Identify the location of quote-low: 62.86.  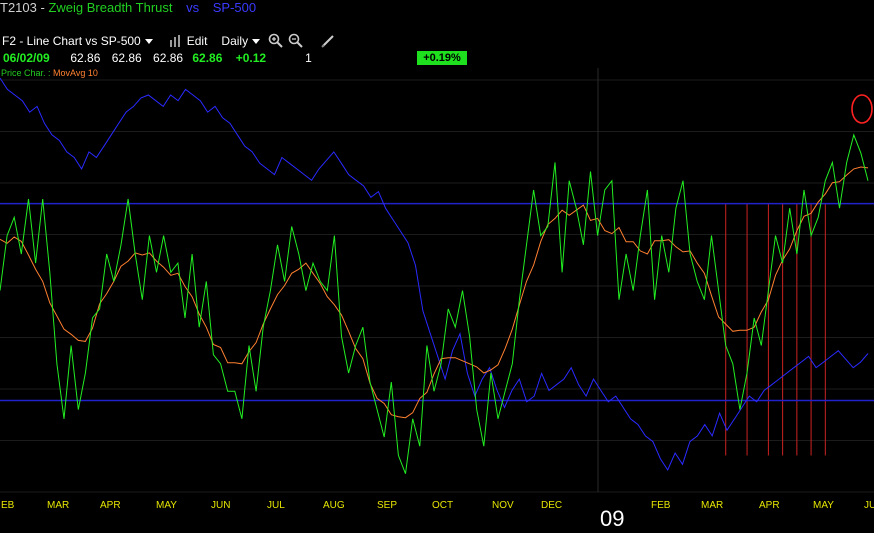
(168, 58).